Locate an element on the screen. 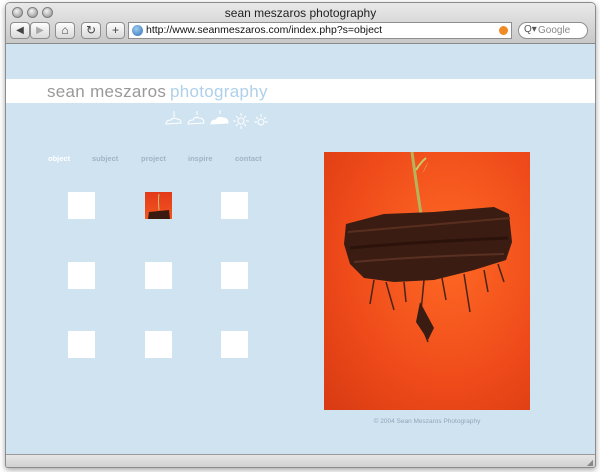  weather-icons is located at coordinates (216, 119).